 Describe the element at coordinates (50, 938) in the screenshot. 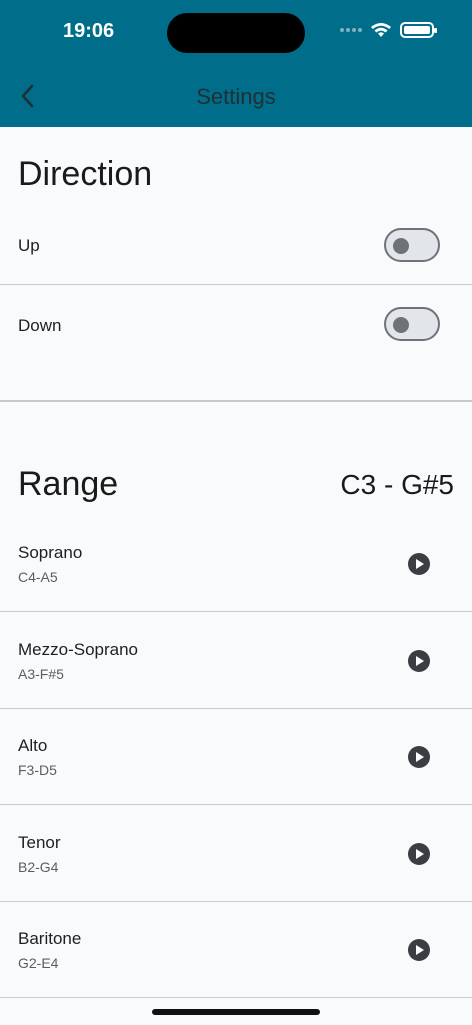

I see `voice-name: Baritone` at that location.